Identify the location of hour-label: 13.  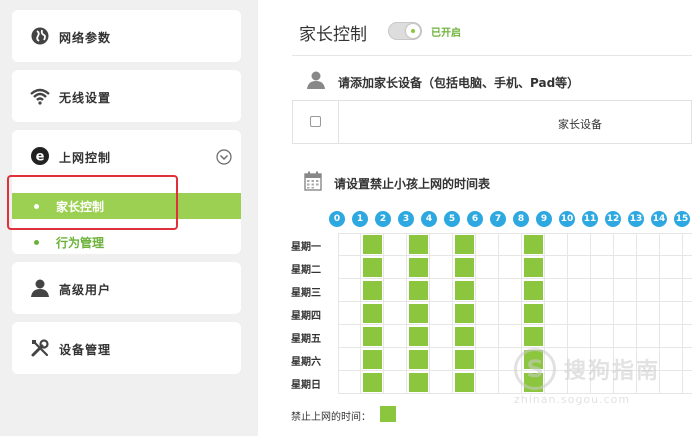
(636, 219).